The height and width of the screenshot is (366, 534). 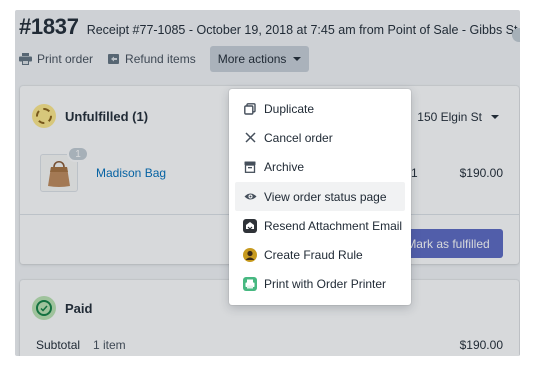 What do you see at coordinates (114, 59) in the screenshot?
I see `refund-icon` at bounding box center [114, 59].